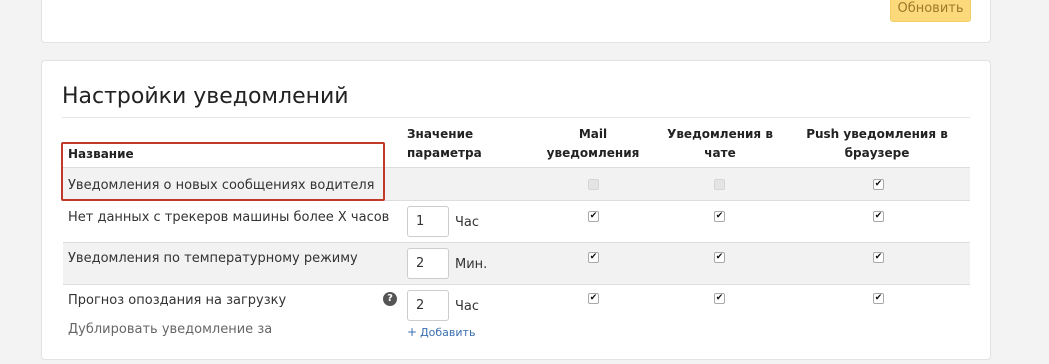 This screenshot has height=364, width=1049. What do you see at coordinates (390, 299) in the screenshot?
I see `help-icon: ?` at bounding box center [390, 299].